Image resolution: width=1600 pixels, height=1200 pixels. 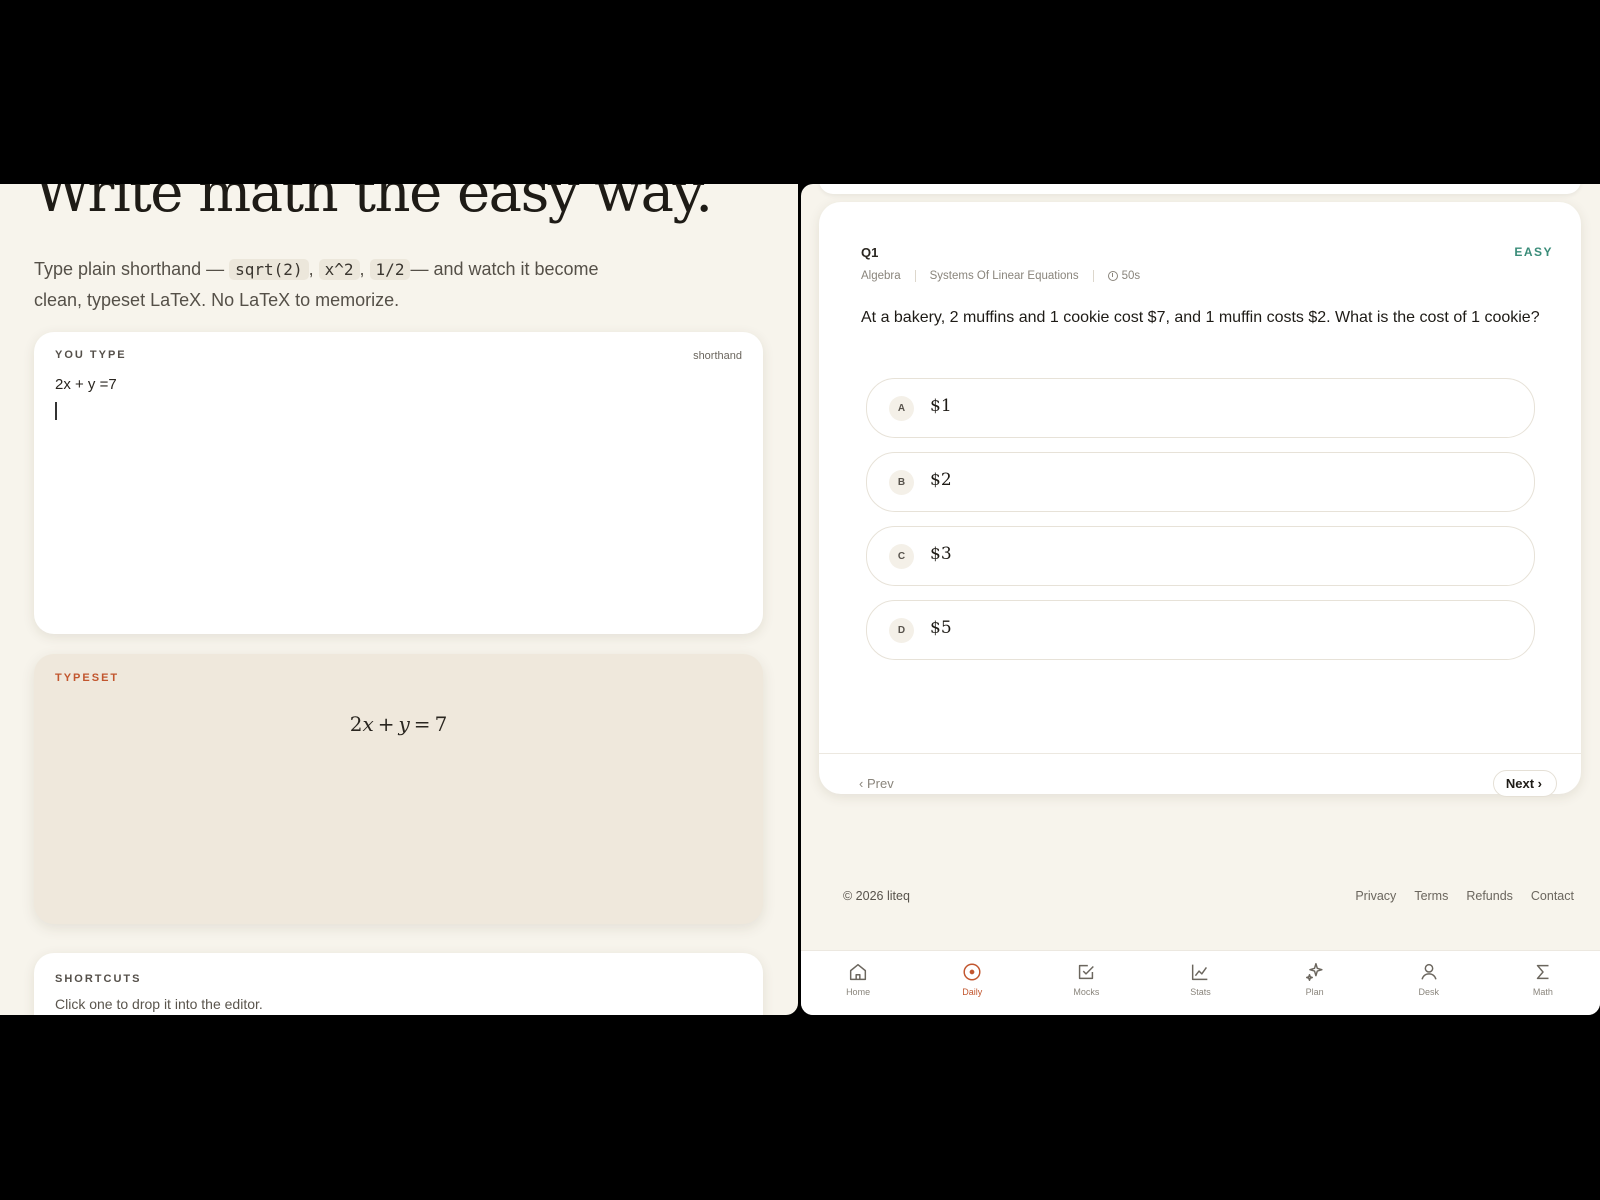 I want to click on option-value: $1, so click(x=941, y=406).